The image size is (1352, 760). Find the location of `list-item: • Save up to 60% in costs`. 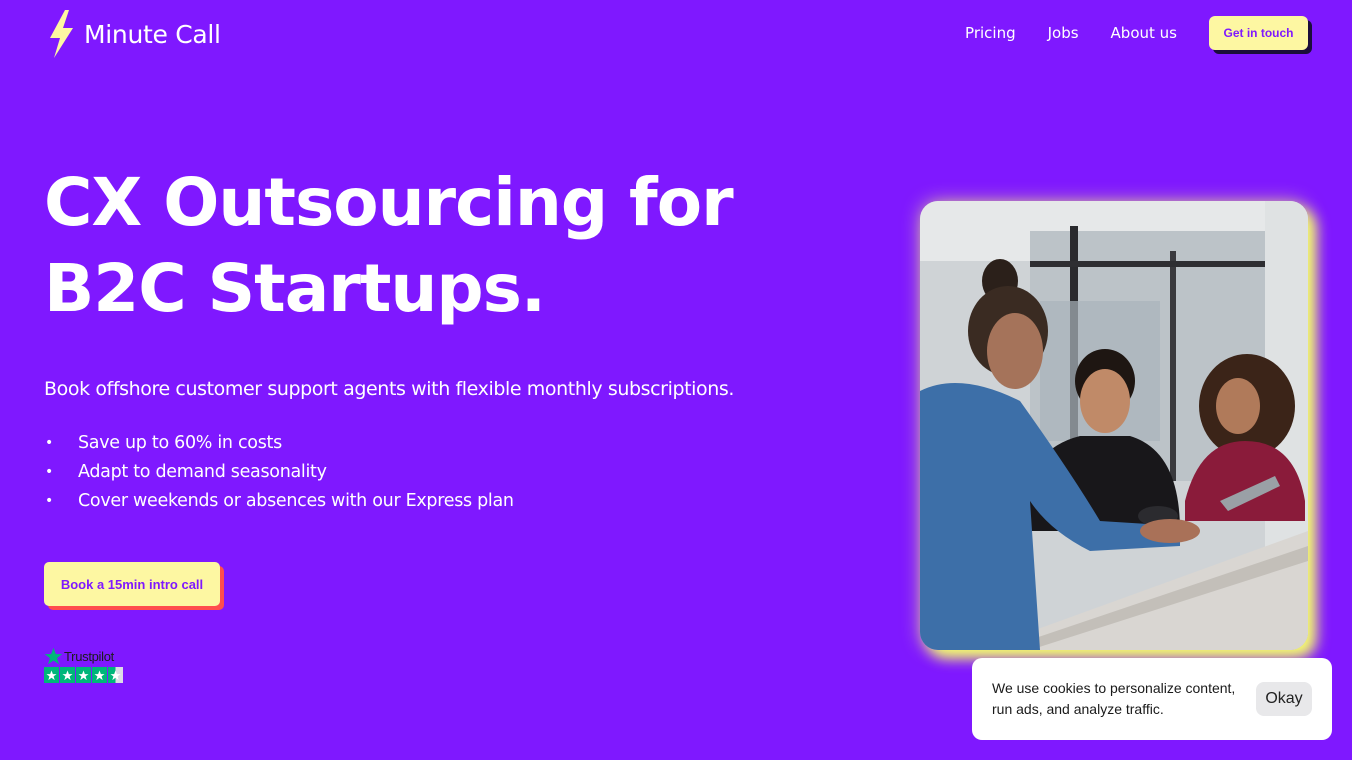

list-item: • Save up to 60% in costs is located at coordinates (279, 442).